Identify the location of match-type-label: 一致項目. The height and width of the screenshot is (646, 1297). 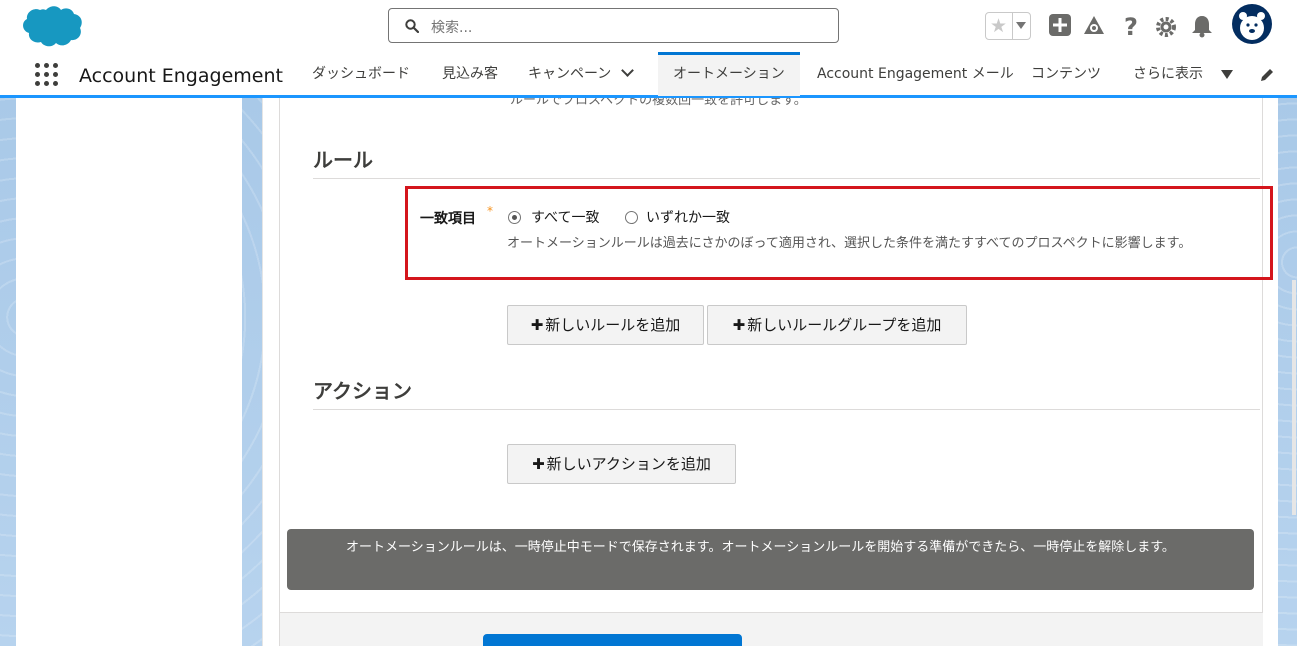
(448, 219).